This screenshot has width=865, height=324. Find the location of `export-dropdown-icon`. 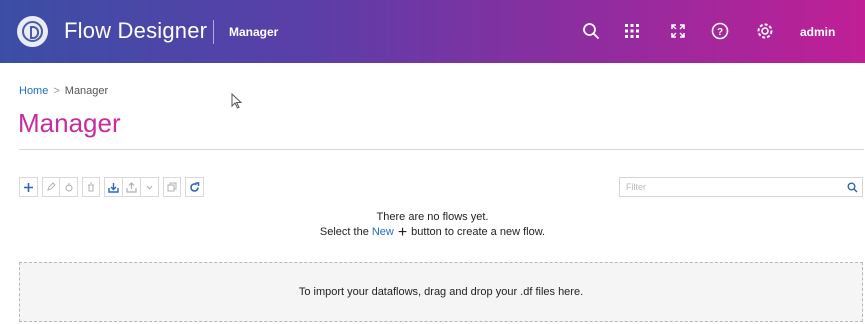

export-dropdown-icon is located at coordinates (149, 187).